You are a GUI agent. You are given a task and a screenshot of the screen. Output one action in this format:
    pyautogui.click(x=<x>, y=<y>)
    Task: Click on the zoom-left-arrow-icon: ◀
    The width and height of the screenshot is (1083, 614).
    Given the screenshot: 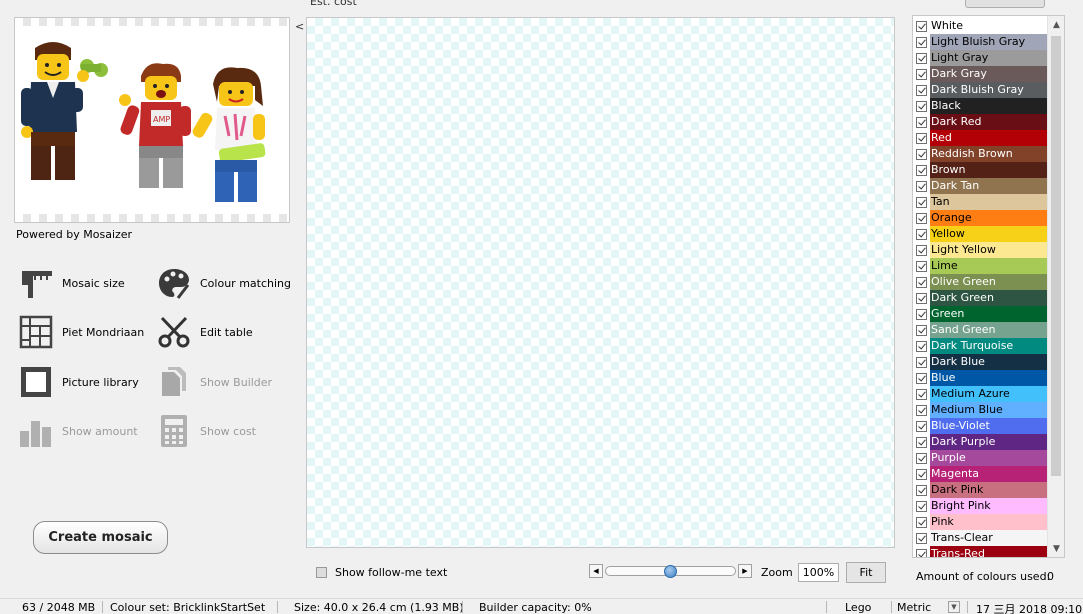 What is the action you would take?
    pyautogui.click(x=596, y=571)
    